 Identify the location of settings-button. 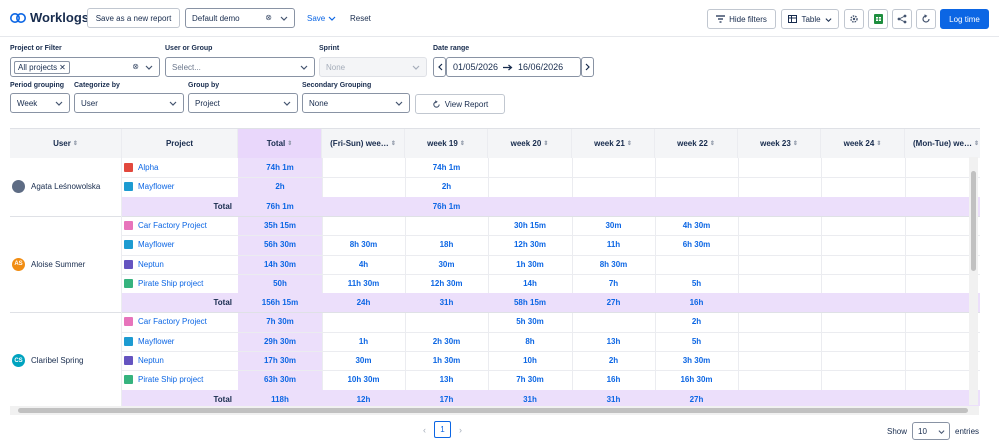
(854, 19).